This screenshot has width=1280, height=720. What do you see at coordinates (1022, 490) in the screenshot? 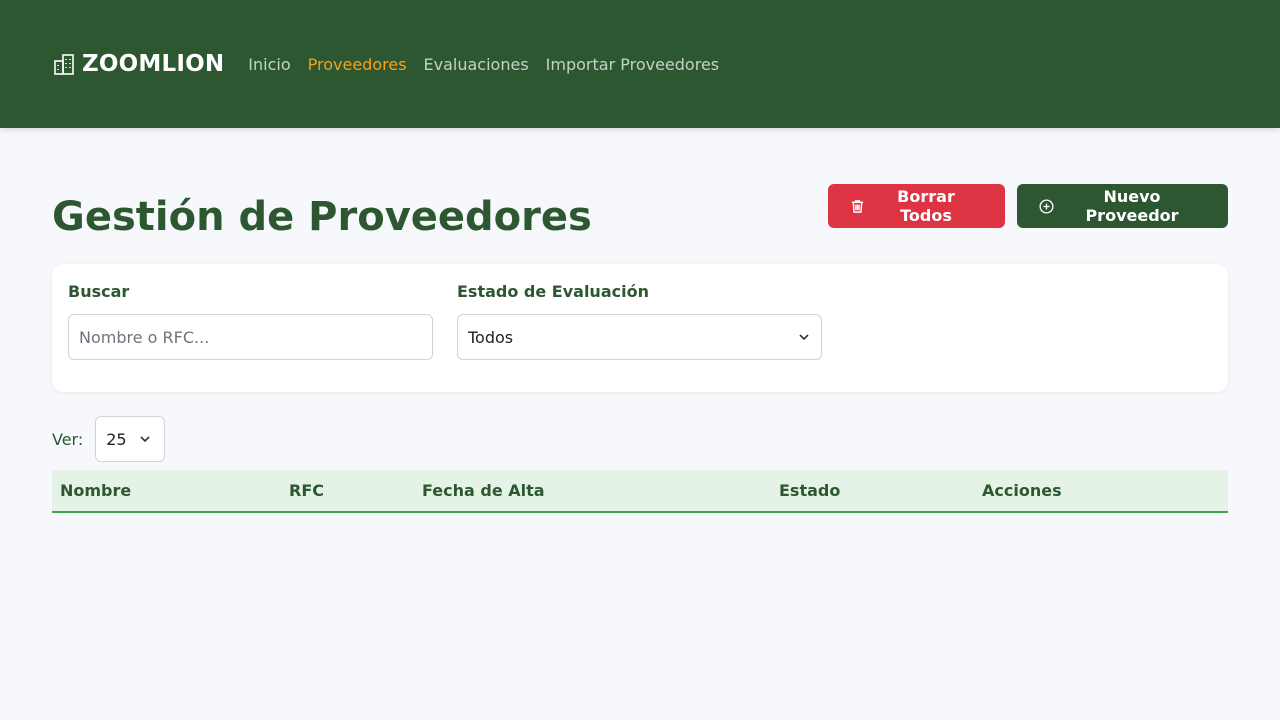
I see `column-header-acciones: Acciones` at bounding box center [1022, 490].